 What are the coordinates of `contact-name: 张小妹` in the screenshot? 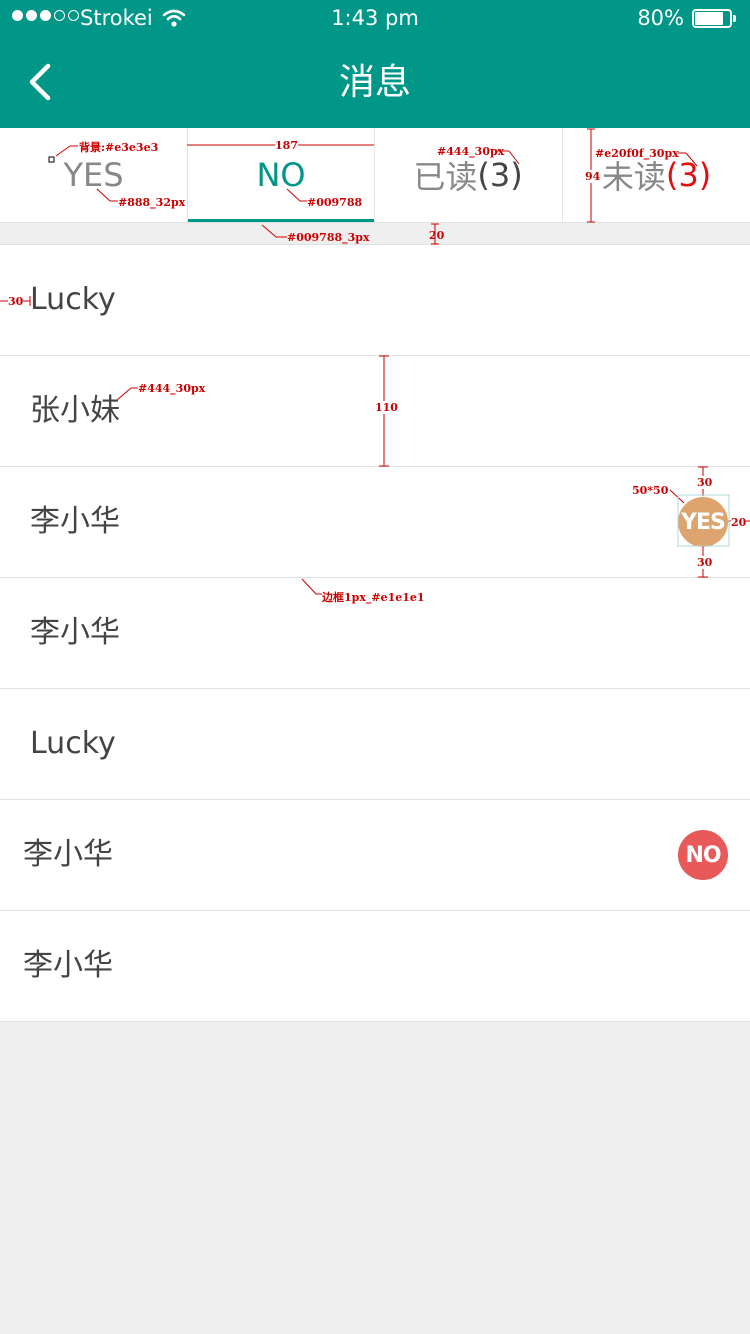 It's located at (75, 410).